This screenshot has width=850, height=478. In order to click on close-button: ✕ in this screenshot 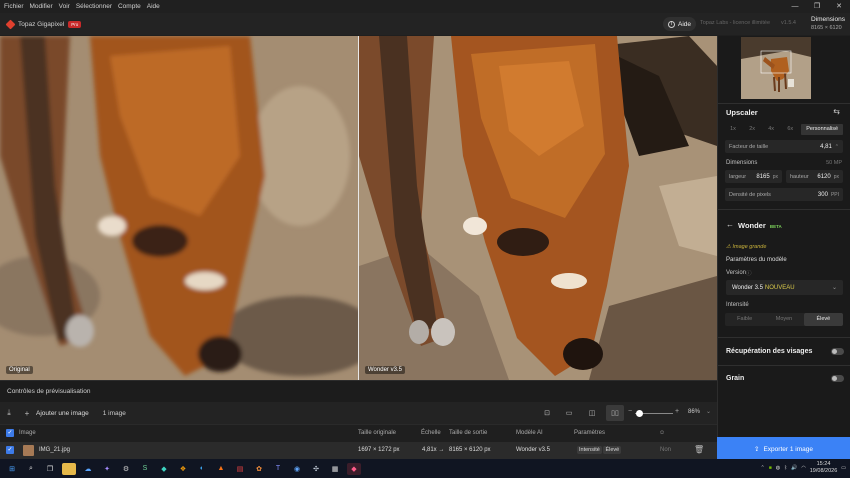, I will do `click(839, 6)`.